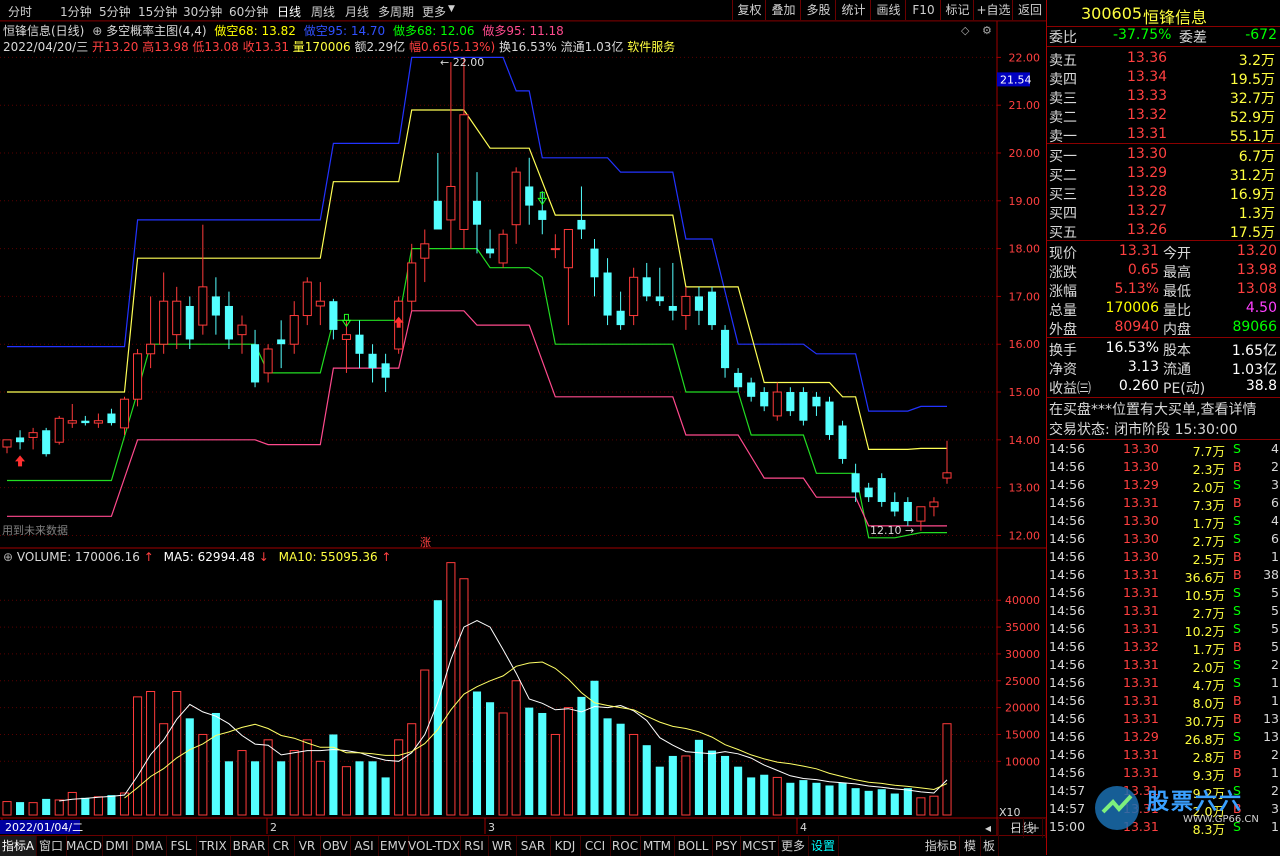 The image size is (1280, 856). Describe the element at coordinates (84, 846) in the screenshot. I see `indicator-tab-macd: MACD` at that location.